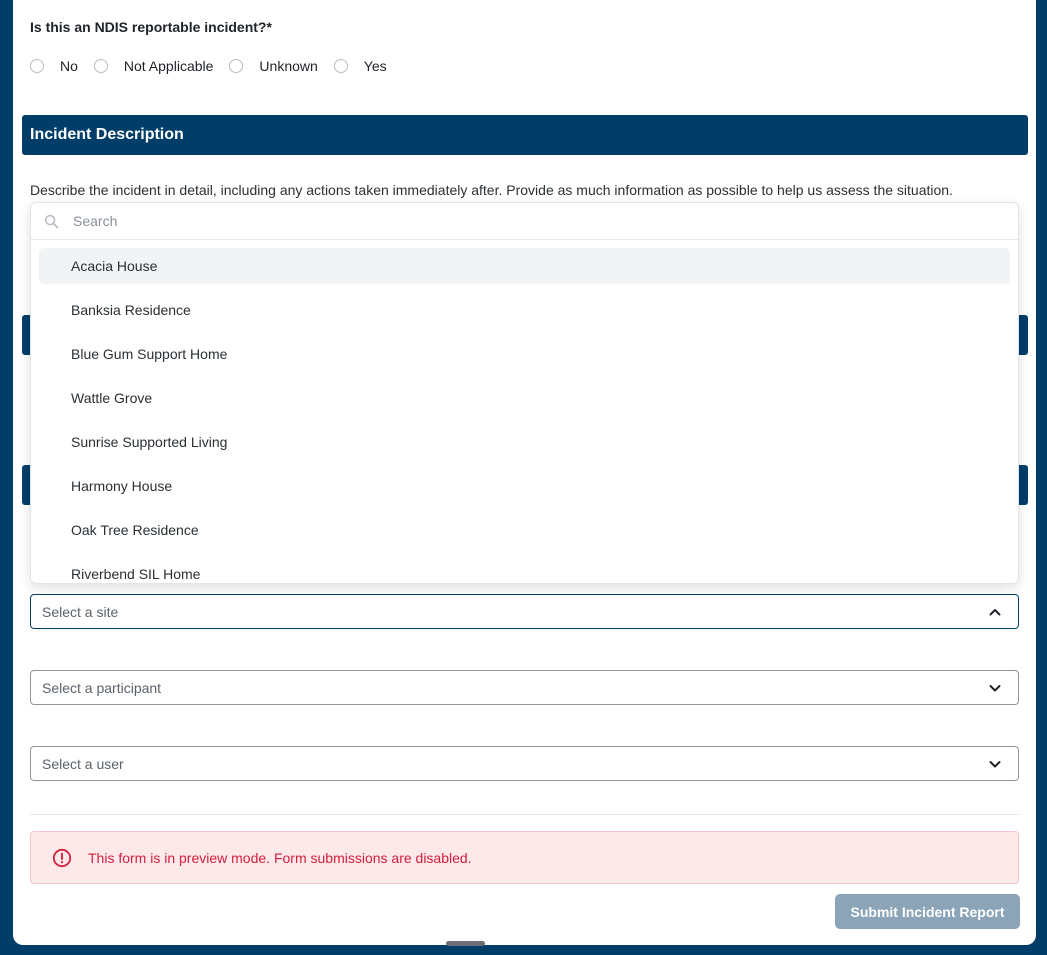 The height and width of the screenshot is (955, 1047). Describe the element at coordinates (107, 134) in the screenshot. I see `section-title: Incident Description` at that location.